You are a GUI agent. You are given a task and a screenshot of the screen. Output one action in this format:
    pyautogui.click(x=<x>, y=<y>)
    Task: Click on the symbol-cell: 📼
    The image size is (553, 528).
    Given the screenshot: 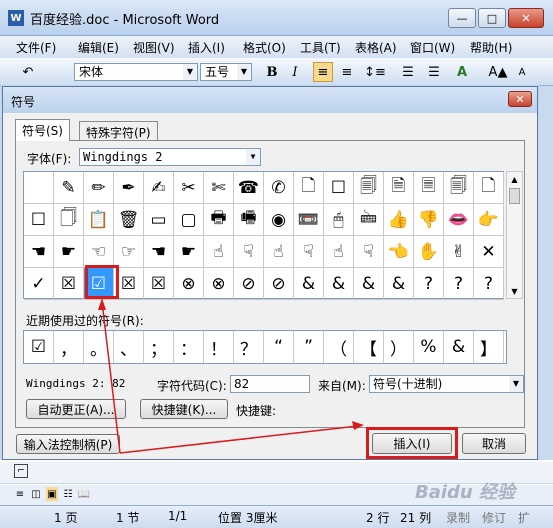 What is the action you would take?
    pyautogui.click(x=309, y=220)
    